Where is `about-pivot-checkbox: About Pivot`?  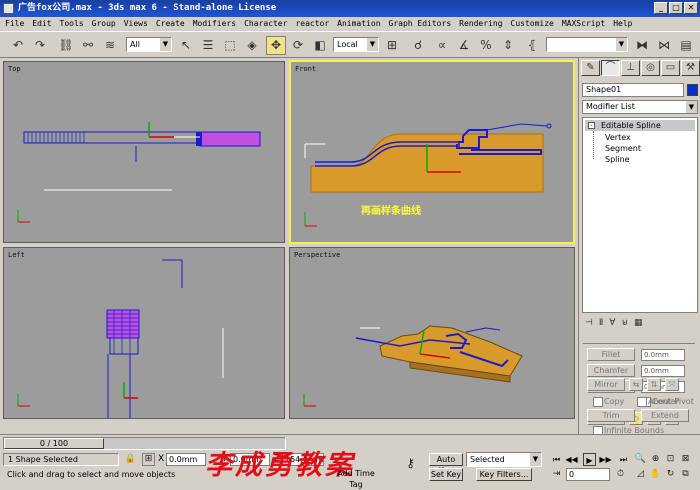 about-pivot-checkbox: About Pivot is located at coordinates (665, 401).